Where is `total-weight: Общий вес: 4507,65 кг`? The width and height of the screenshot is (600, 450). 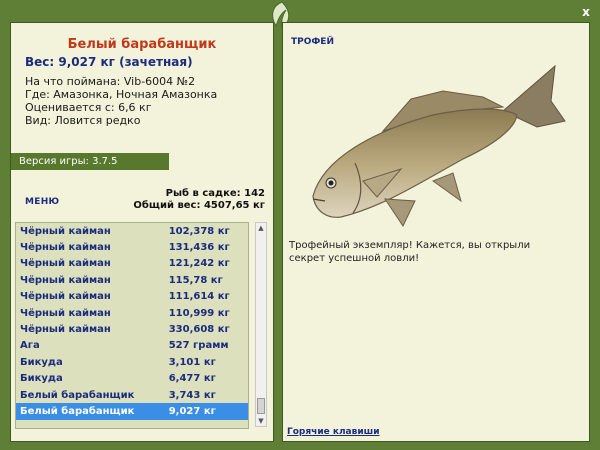
total-weight: Общий вес: 4507,65 кг is located at coordinates (199, 205).